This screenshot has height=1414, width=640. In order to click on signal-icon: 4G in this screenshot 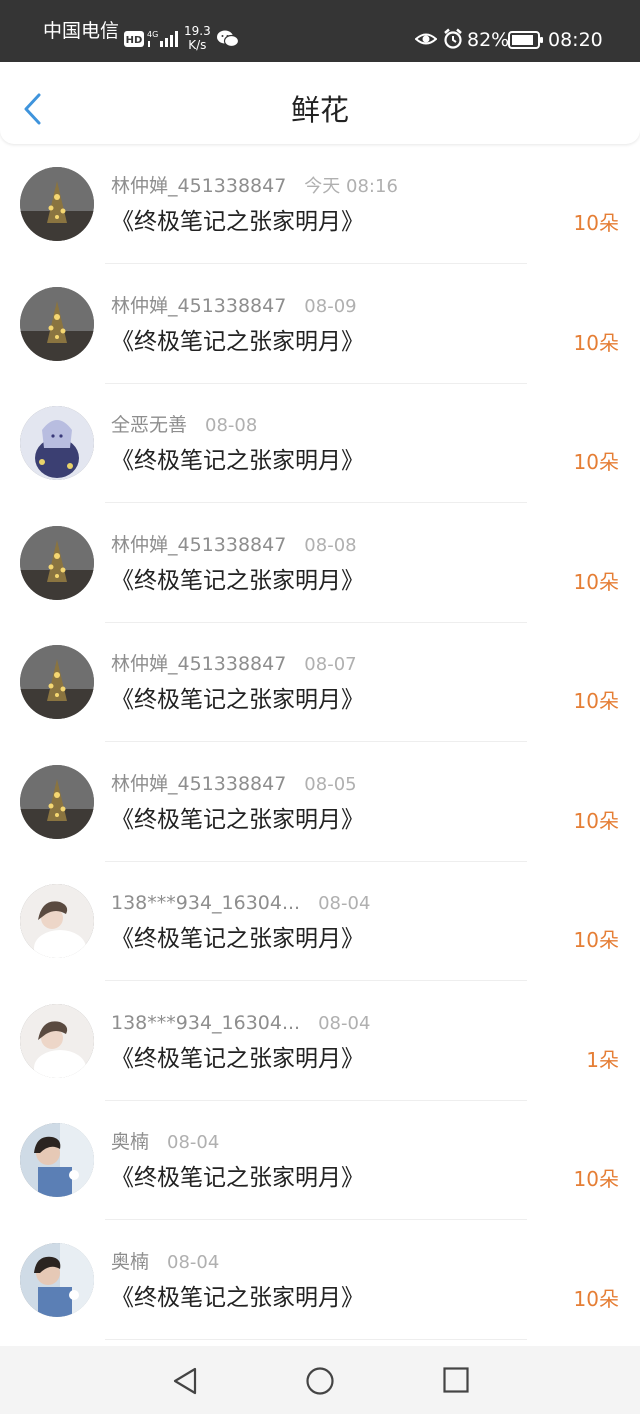, I will do `click(162, 38)`.